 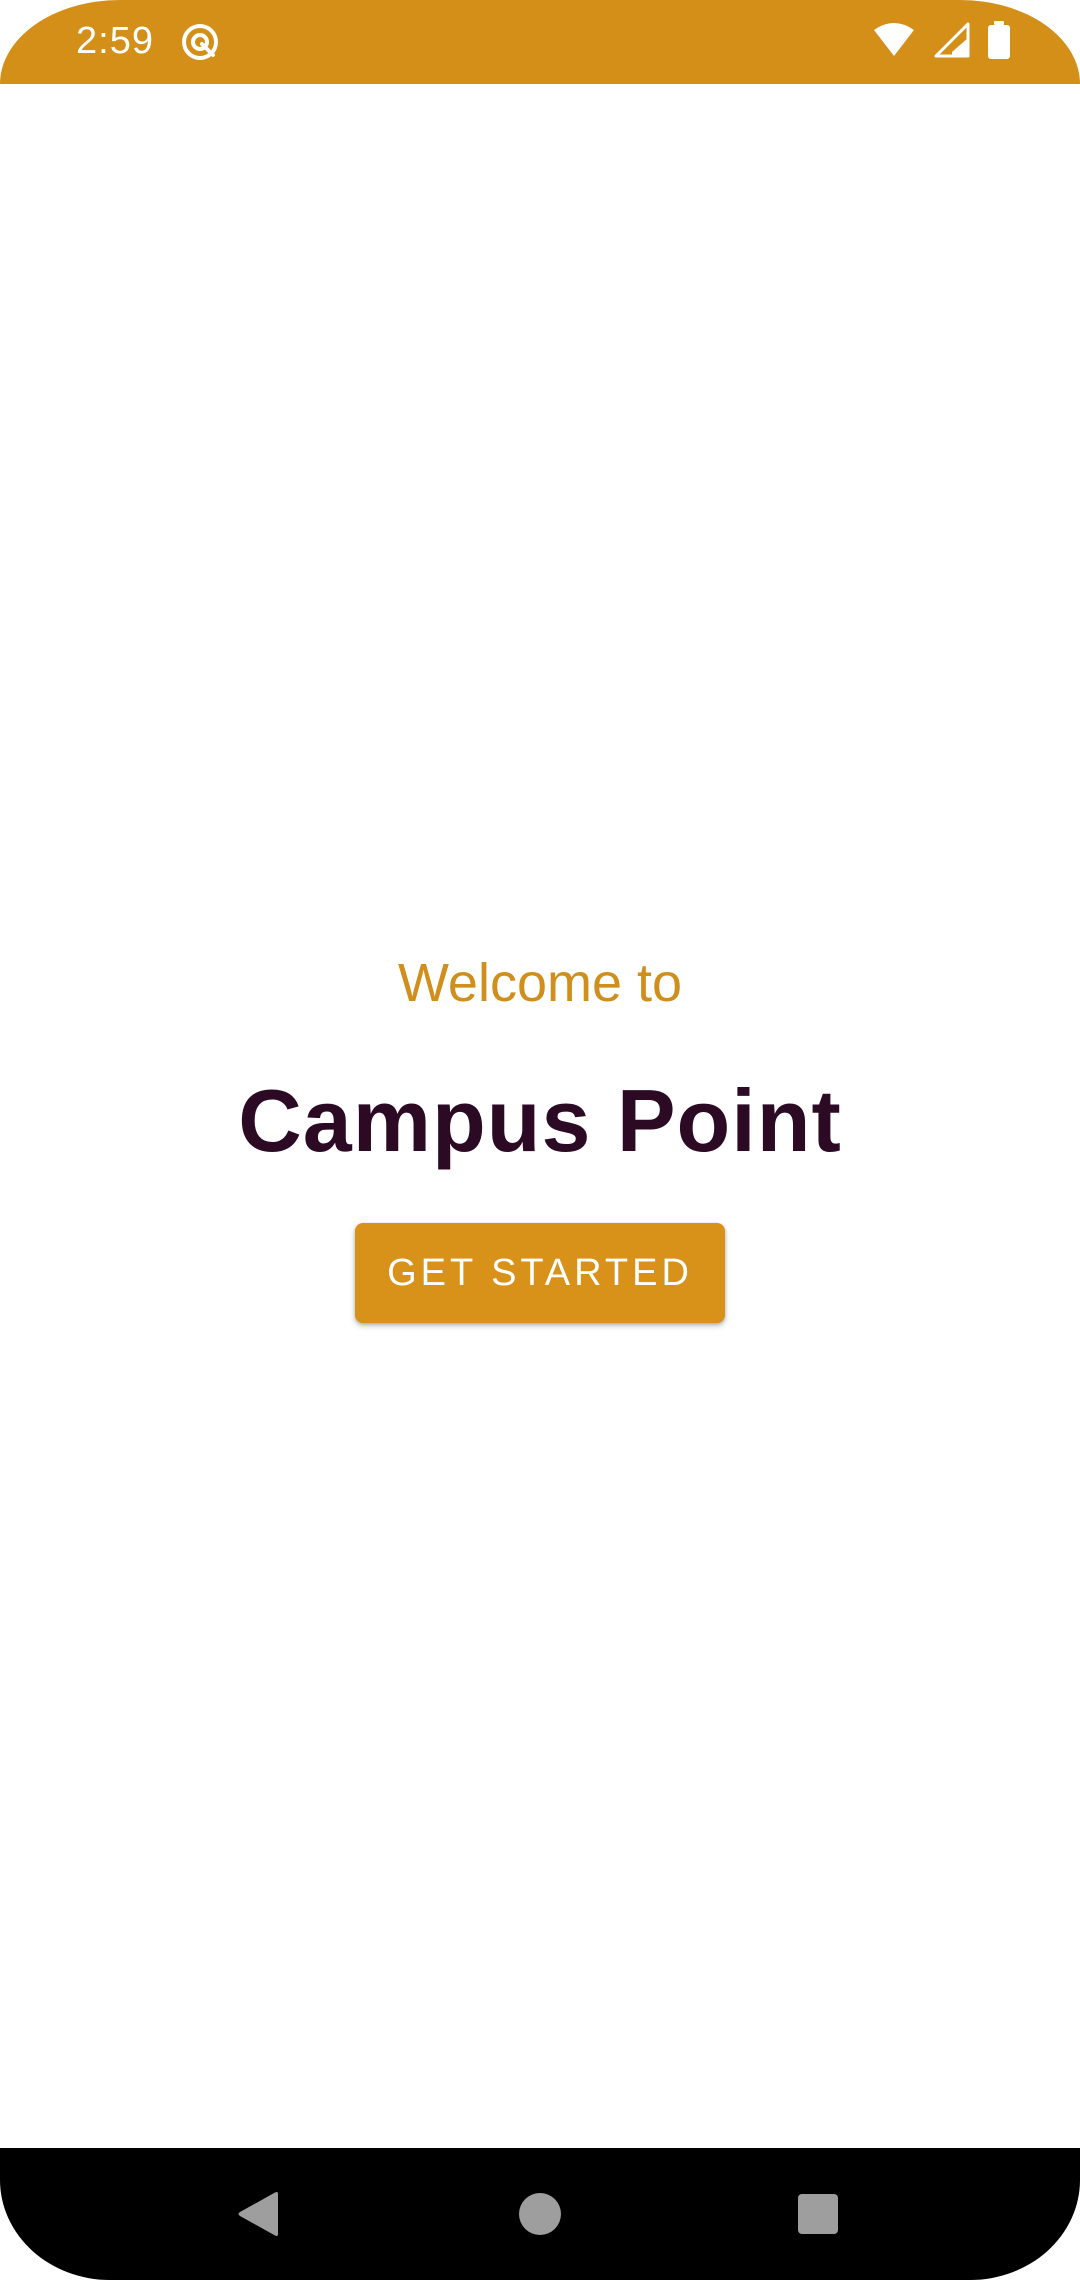 I want to click on back-icon, so click(x=259, y=2214).